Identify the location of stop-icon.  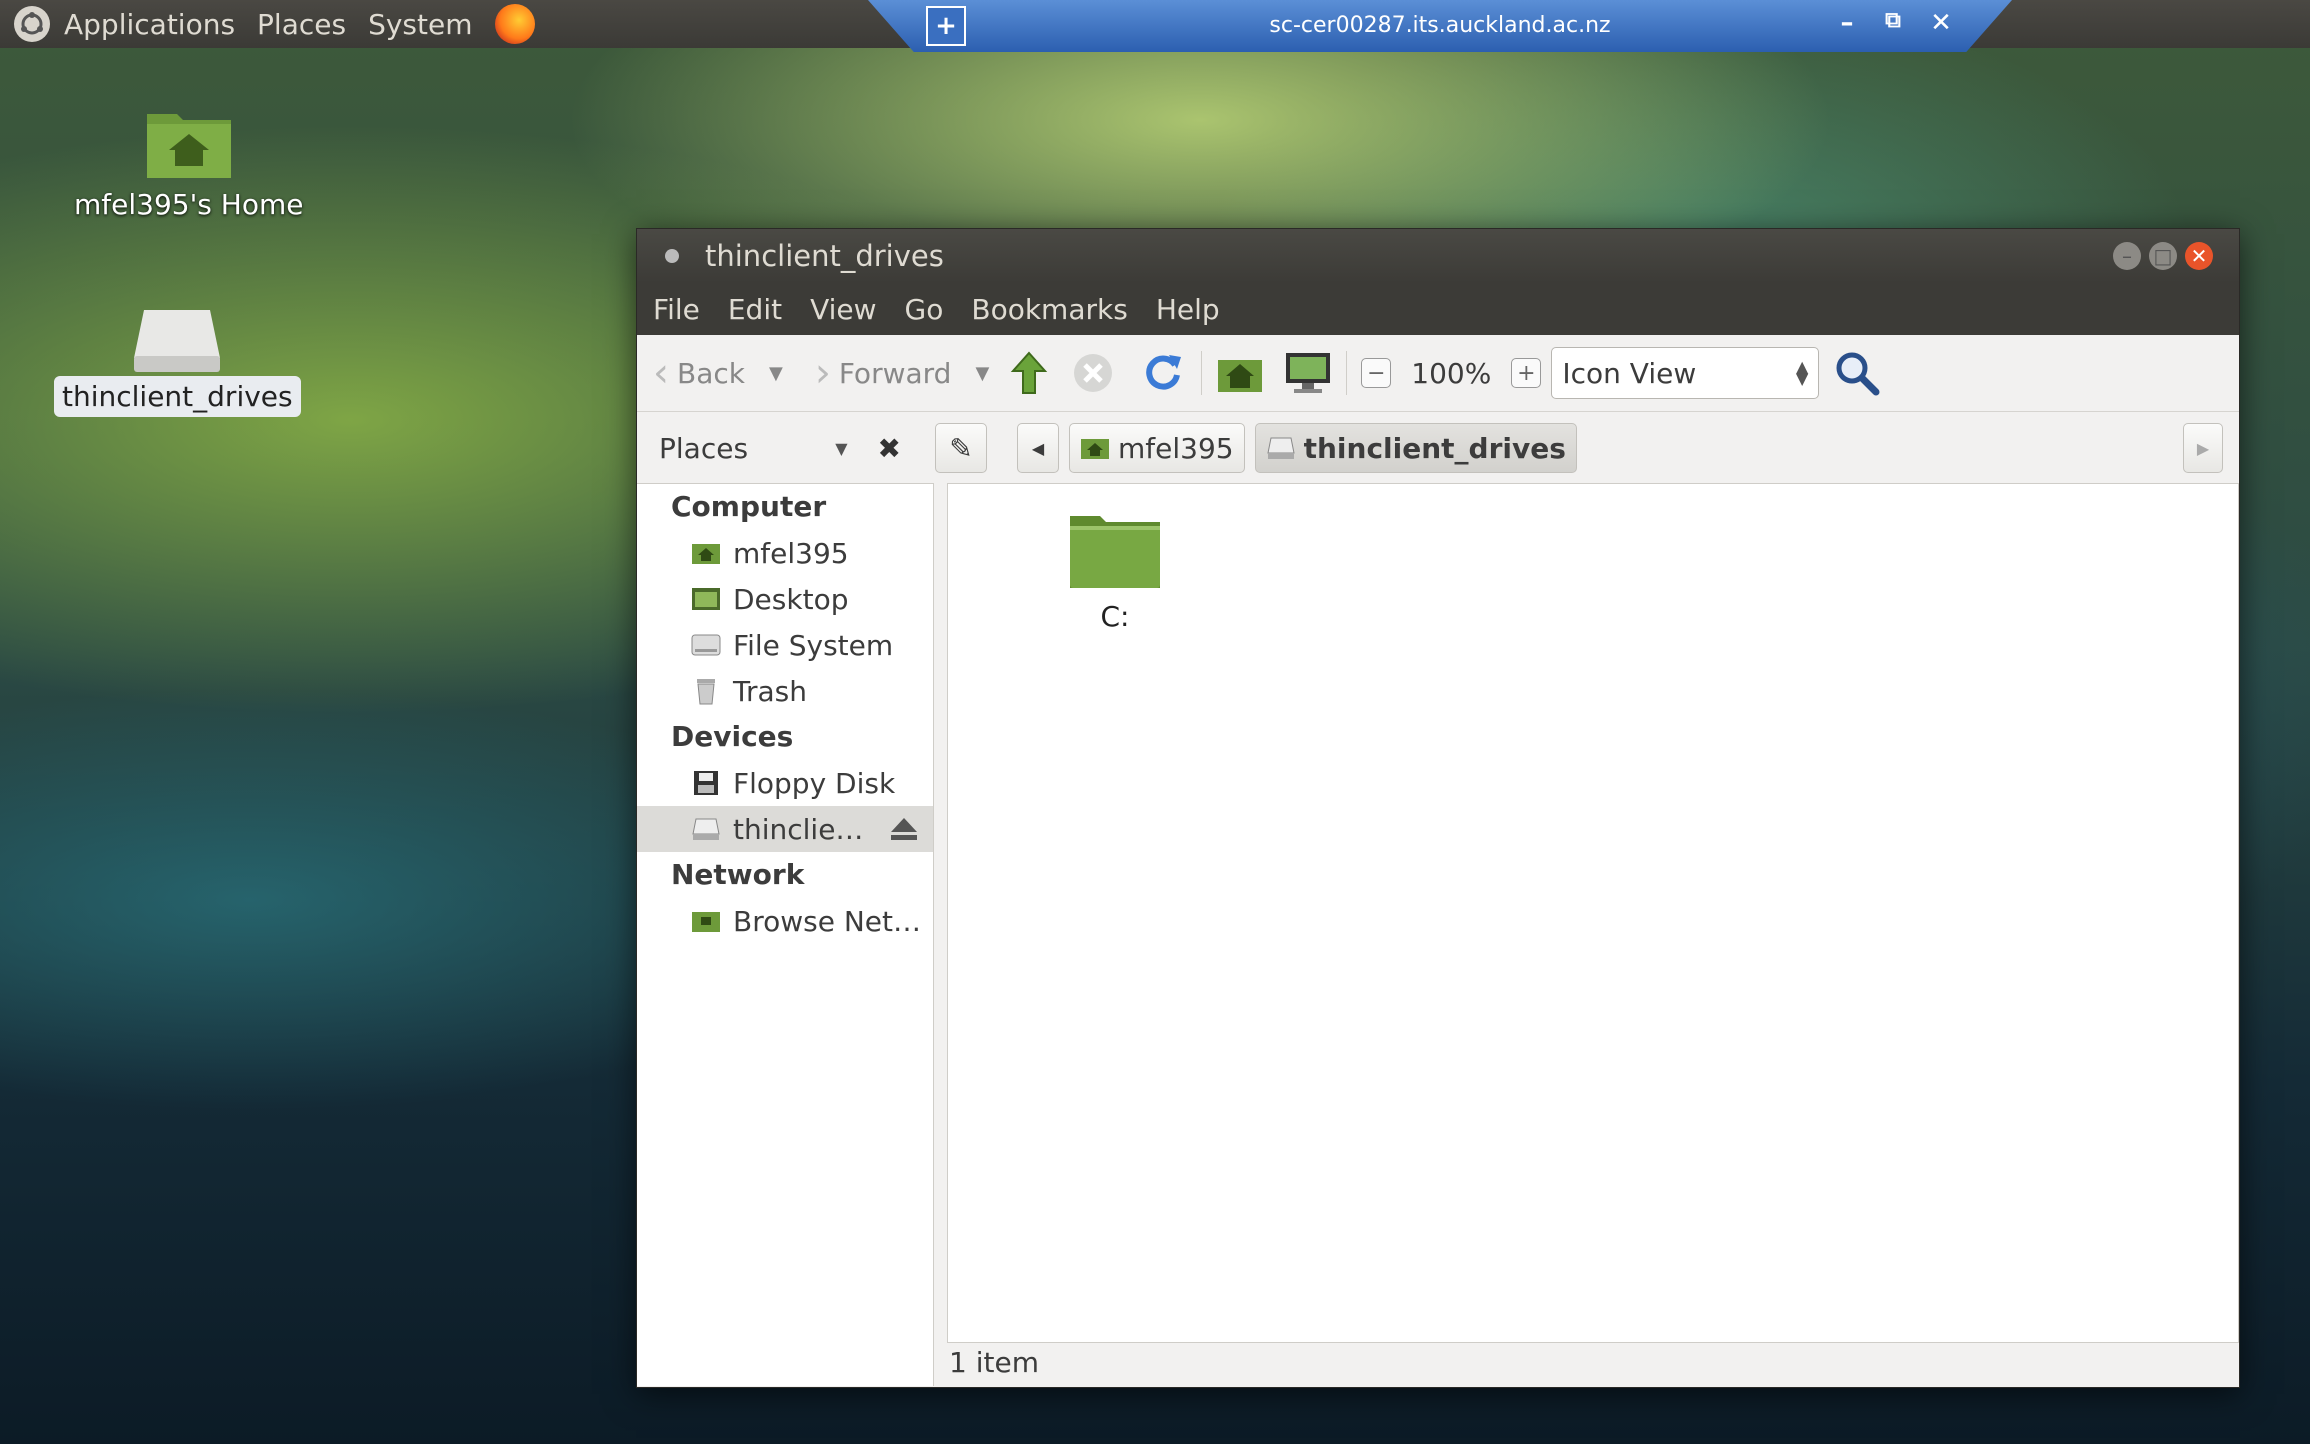
(1093, 373).